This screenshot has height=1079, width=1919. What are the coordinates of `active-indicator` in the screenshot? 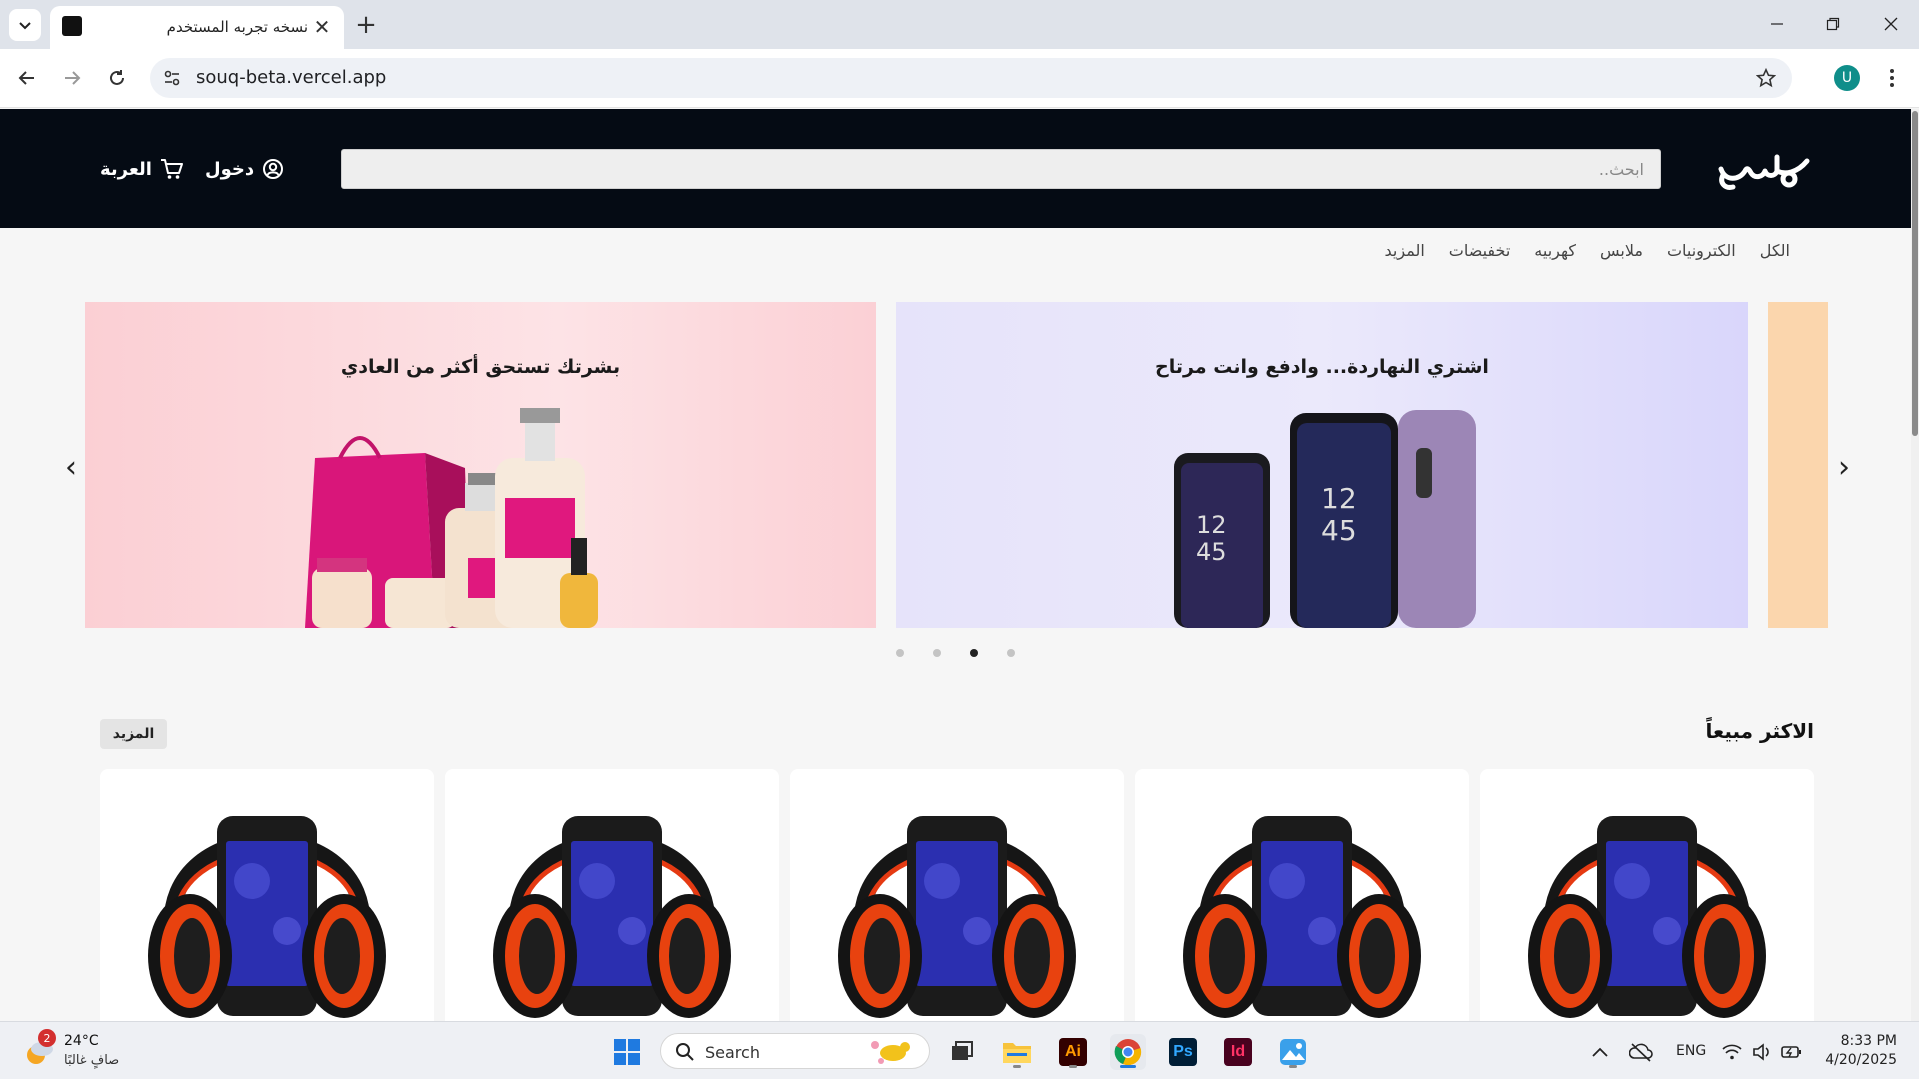 It's located at (1128, 1066).